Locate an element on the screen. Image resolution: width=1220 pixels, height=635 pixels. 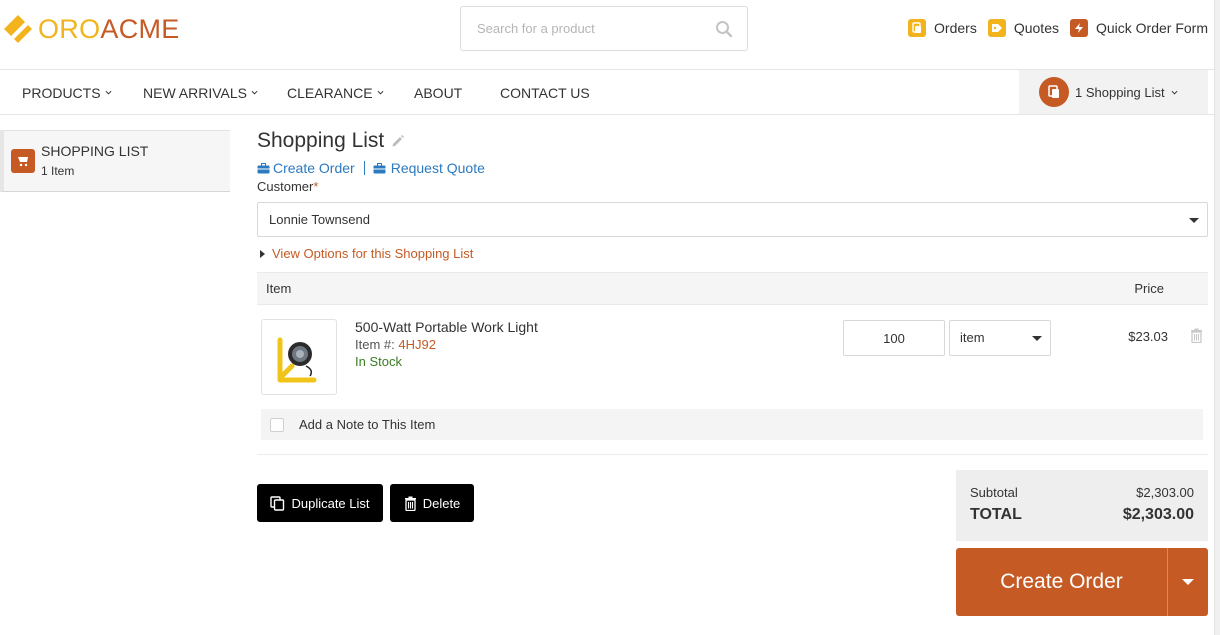
nav-item-new-arrivals: NEW ARRIVALS is located at coordinates (200, 92).